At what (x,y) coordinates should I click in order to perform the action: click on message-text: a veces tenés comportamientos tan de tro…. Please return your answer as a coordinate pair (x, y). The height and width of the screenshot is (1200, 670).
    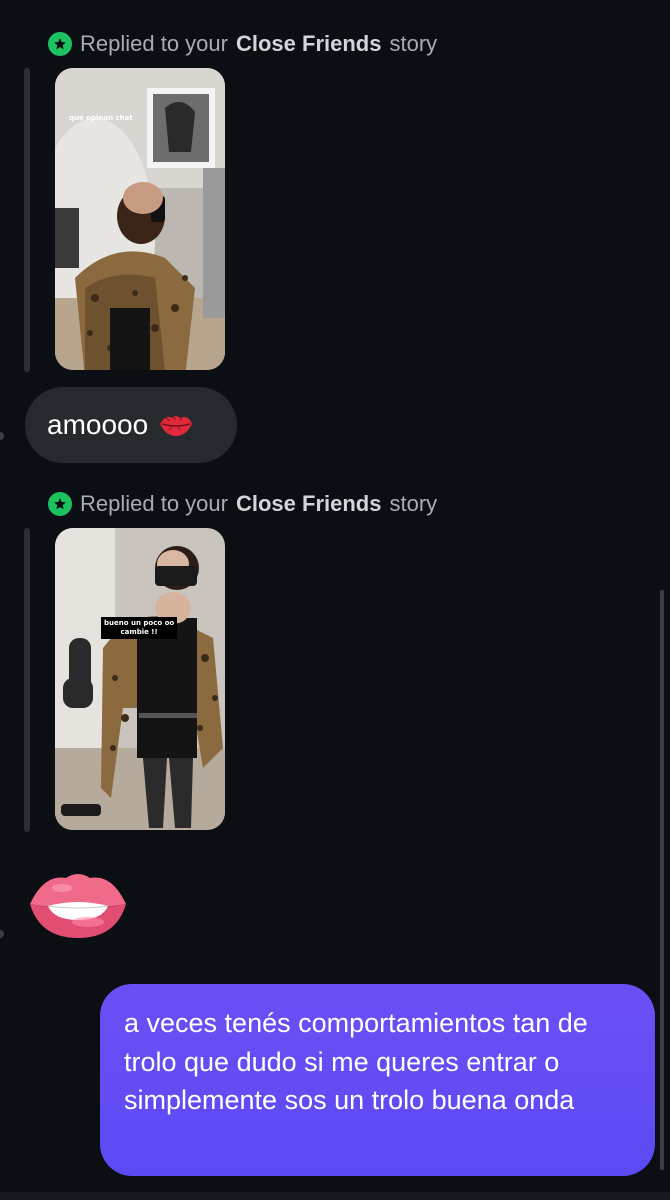
    Looking at the image, I should click on (356, 1061).